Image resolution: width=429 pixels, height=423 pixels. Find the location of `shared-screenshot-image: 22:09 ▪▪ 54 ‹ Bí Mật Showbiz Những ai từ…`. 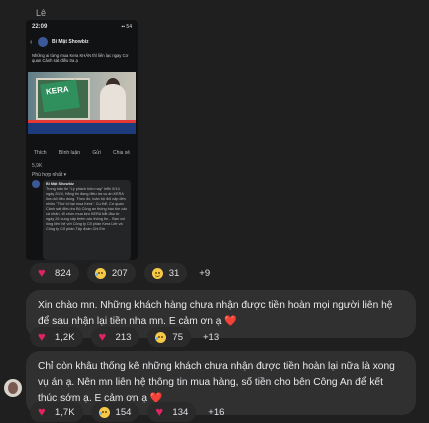

shared-screenshot-image: 22:09 ▪▪ 54 ‹ Bí Mật Showbiz Những ai từ… is located at coordinates (82, 140).